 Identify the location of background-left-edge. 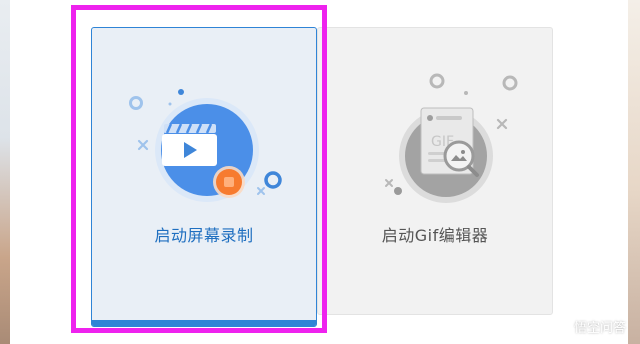
(5, 172).